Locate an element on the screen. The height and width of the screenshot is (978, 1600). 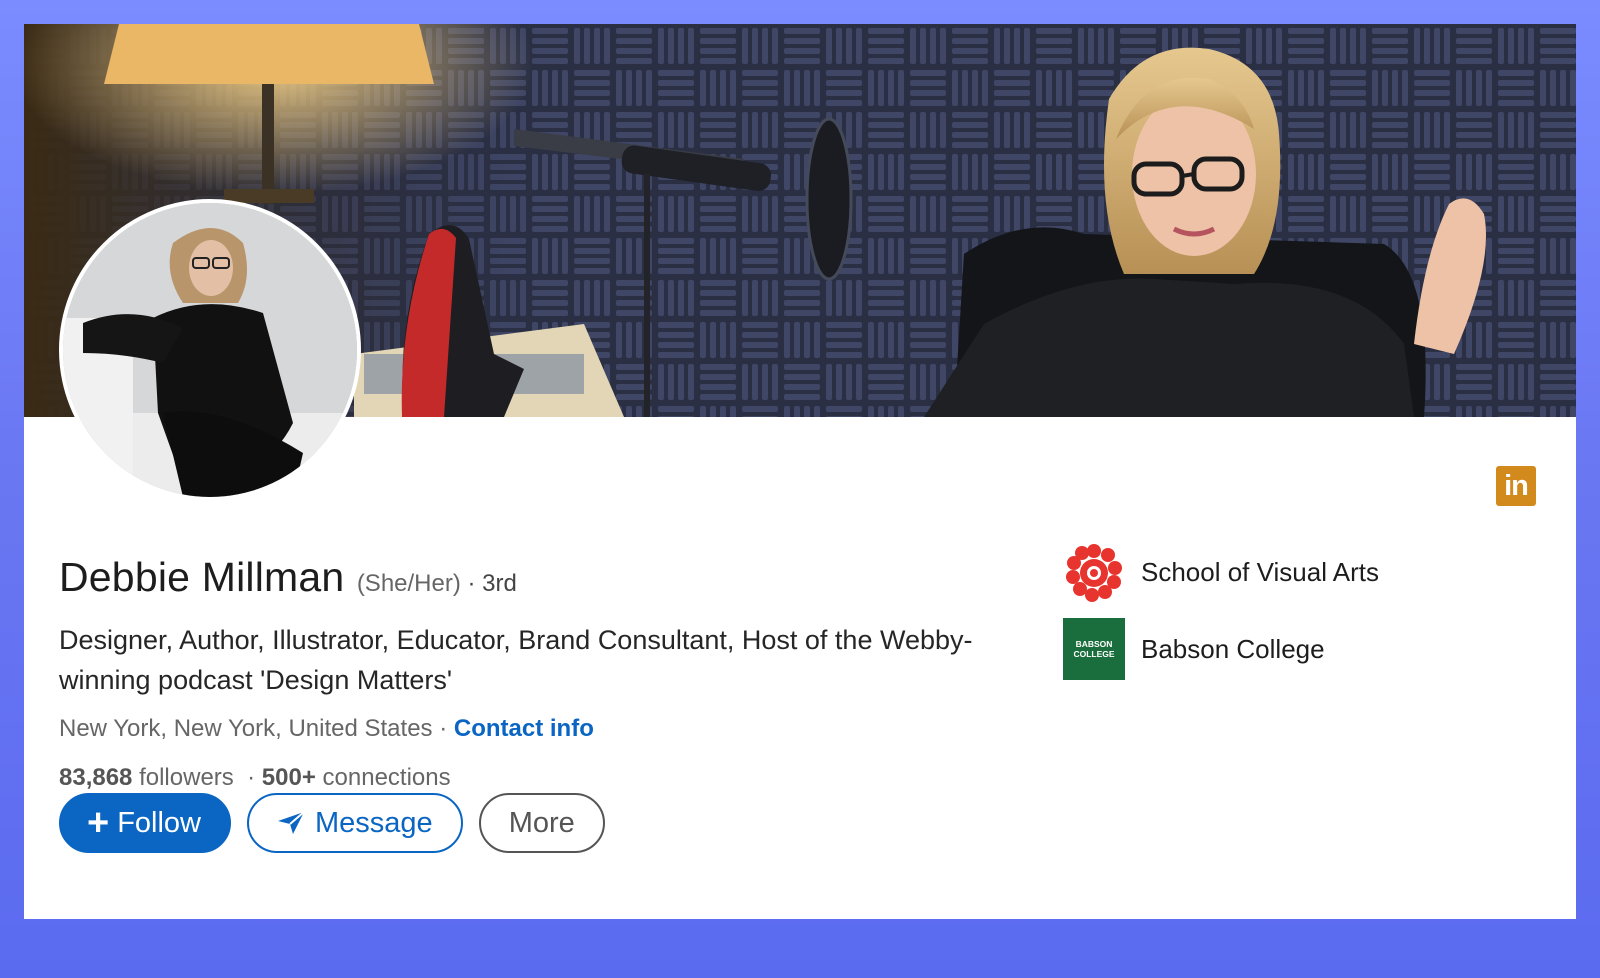
linkedin-icon: in is located at coordinates (1516, 486).